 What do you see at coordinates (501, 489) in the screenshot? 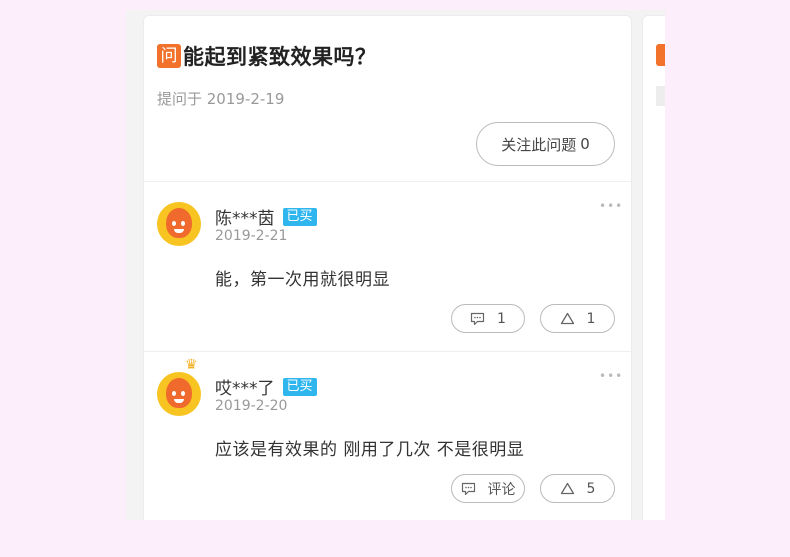
I see `comment-label: 评论` at bounding box center [501, 489].